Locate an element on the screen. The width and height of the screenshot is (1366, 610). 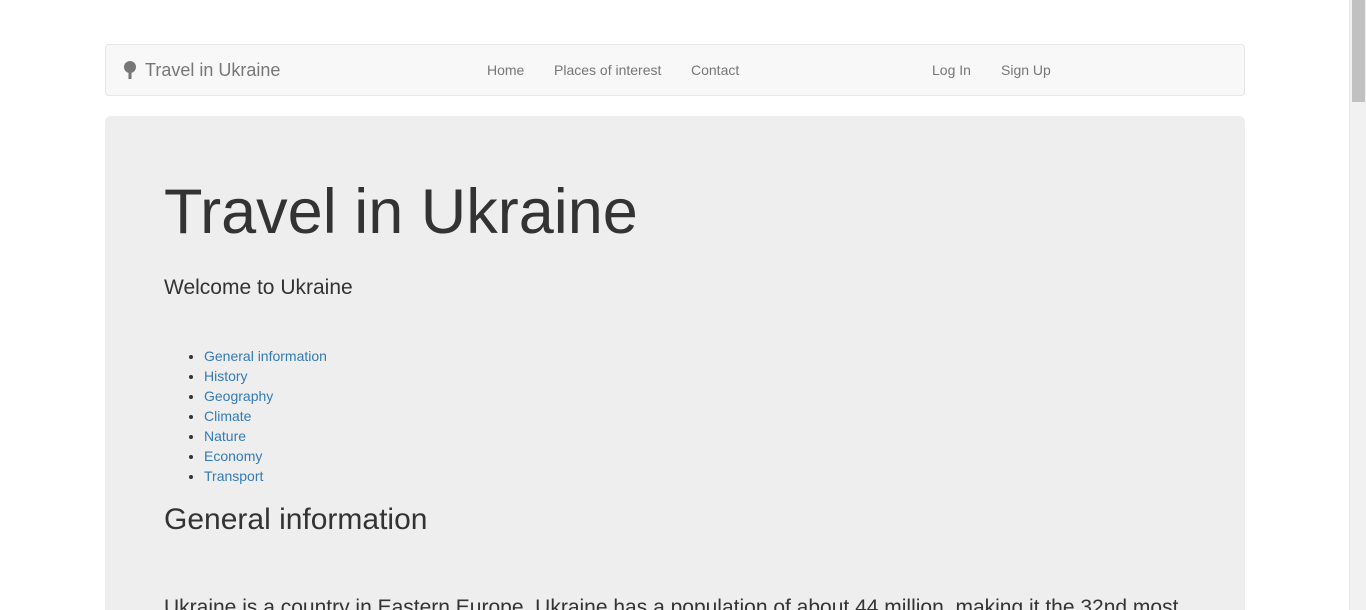
scrollbar-thumb is located at coordinates (1358, 51).